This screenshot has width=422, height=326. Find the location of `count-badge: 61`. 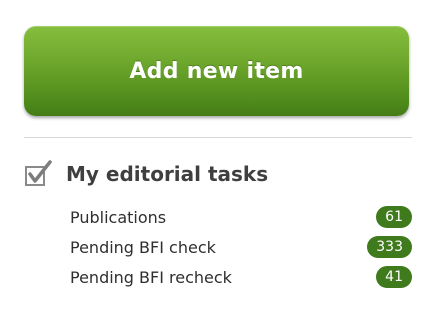

count-badge: 61 is located at coordinates (394, 217).